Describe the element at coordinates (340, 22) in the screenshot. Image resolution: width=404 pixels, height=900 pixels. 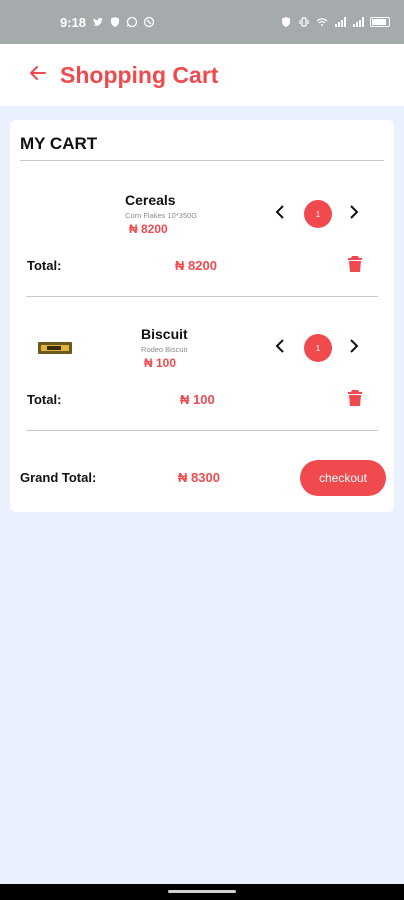
I see `signal-icon` at that location.